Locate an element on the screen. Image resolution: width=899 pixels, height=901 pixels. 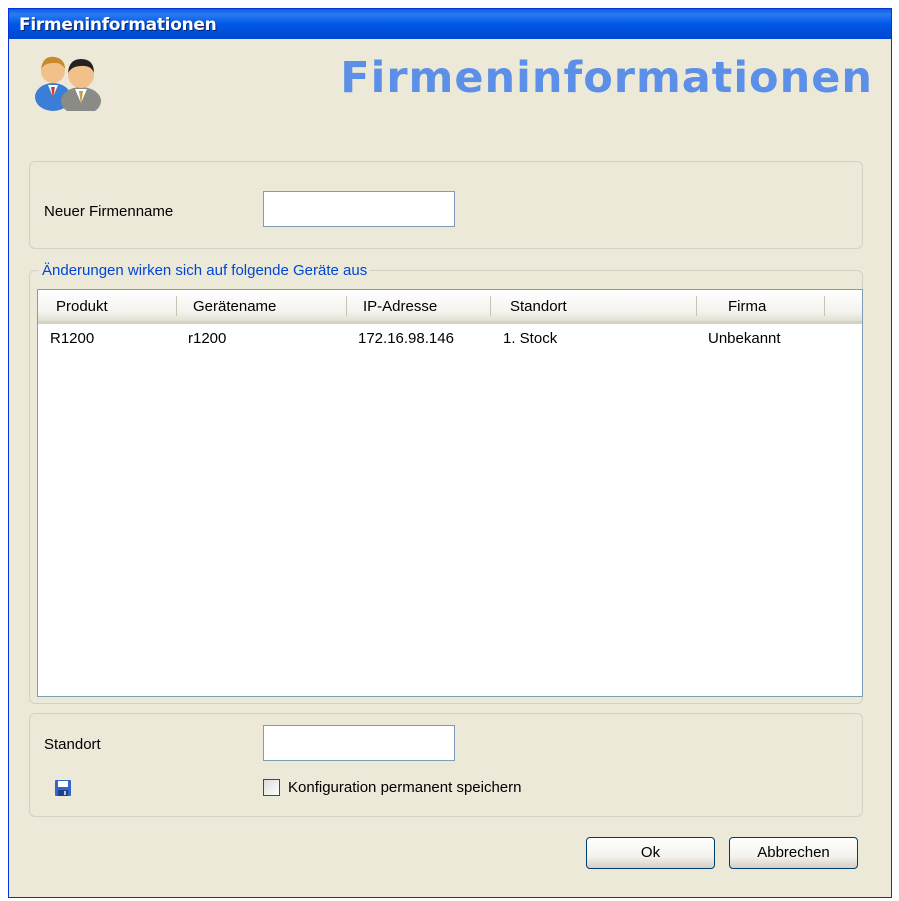
ok-button: Ok is located at coordinates (650, 853).